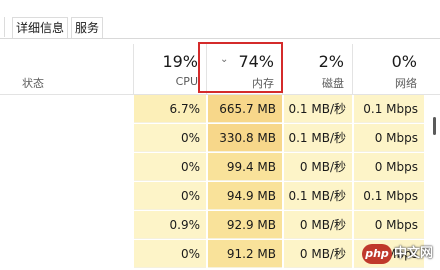 Image resolution: width=440 pixels, height=270 pixels. I want to click on cpu-total-percent: 19%, so click(180, 61).